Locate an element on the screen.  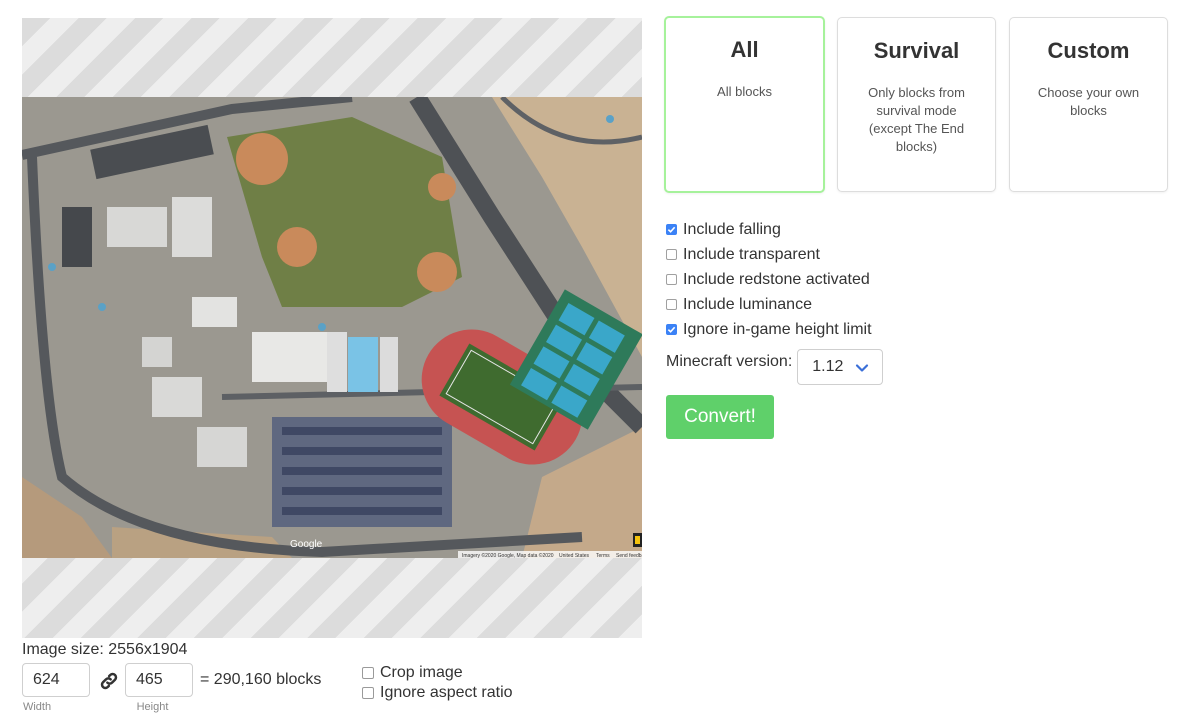
mode-card-custom: Custom Choose your own blocks is located at coordinates (1088, 104).